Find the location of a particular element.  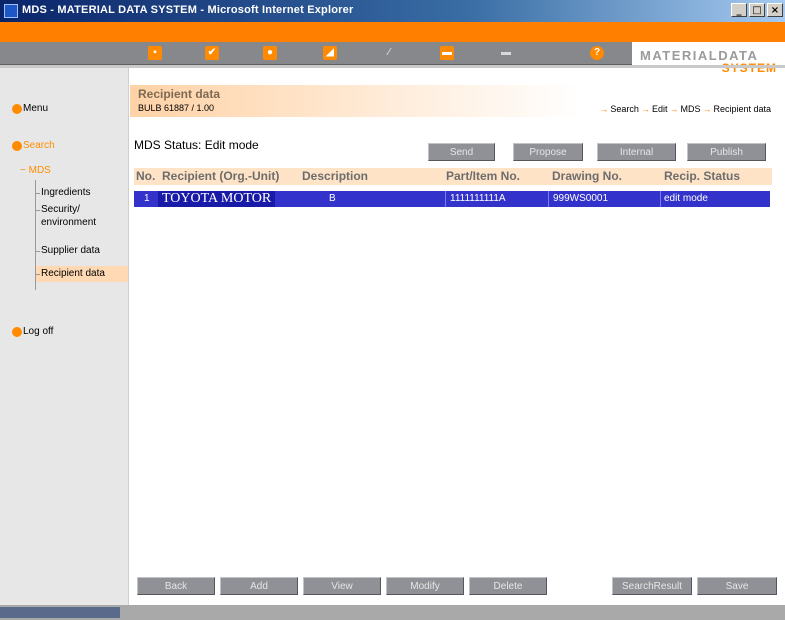

save-button: Save is located at coordinates (737, 586).